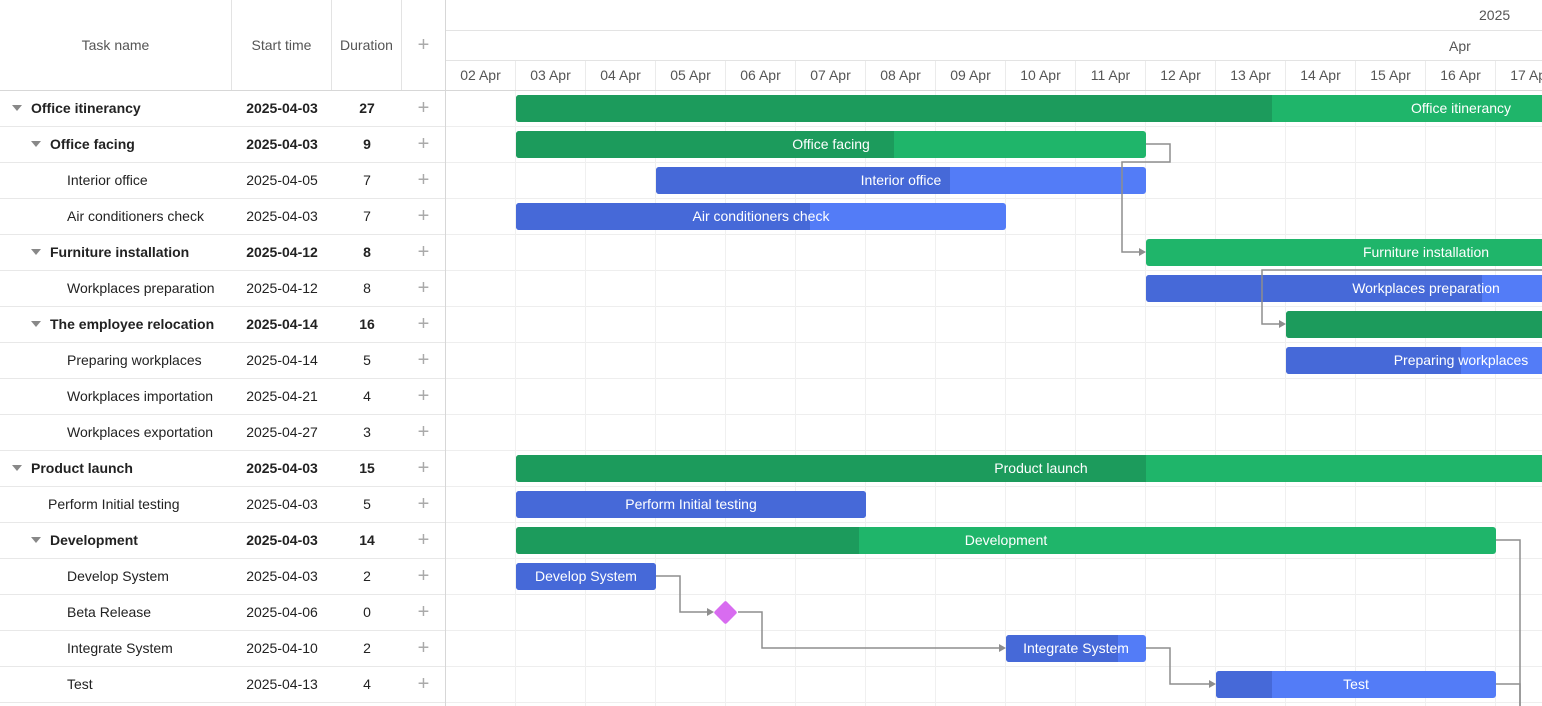 The width and height of the screenshot is (1542, 706). What do you see at coordinates (367, 144) in the screenshot?
I see `duration-cell: 9` at bounding box center [367, 144].